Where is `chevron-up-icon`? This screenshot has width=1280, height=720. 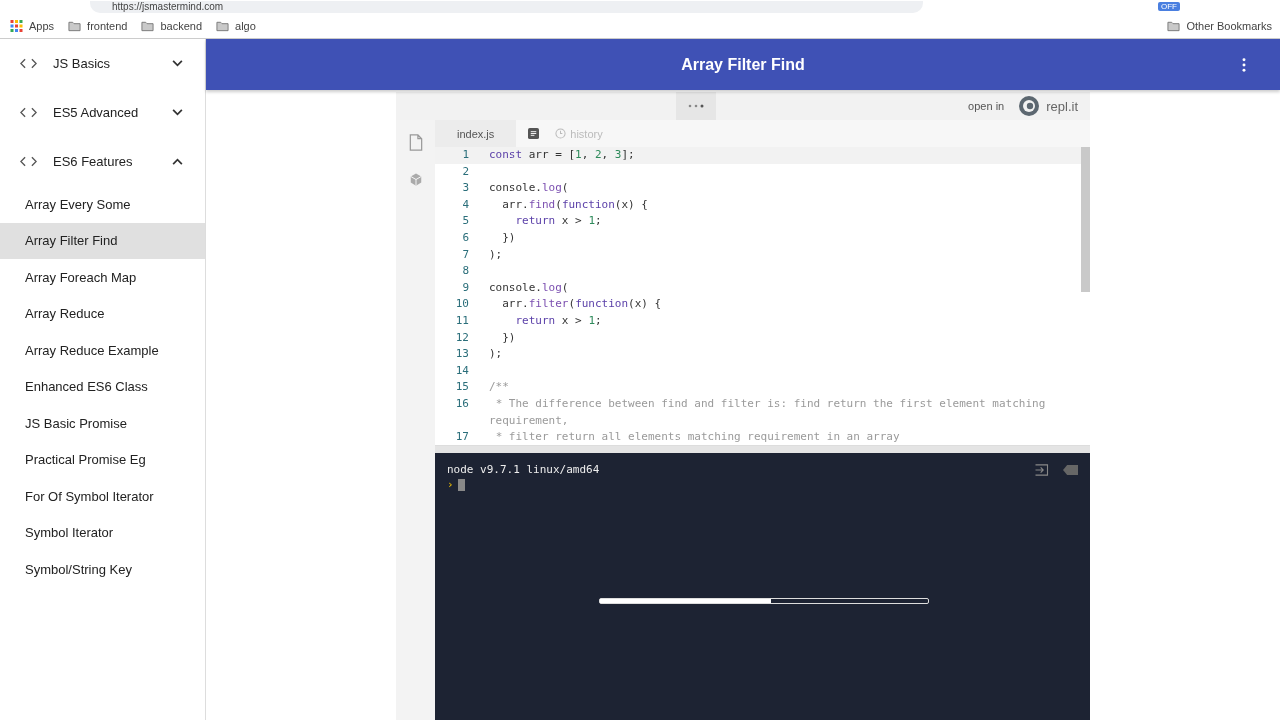 chevron-up-icon is located at coordinates (177, 161).